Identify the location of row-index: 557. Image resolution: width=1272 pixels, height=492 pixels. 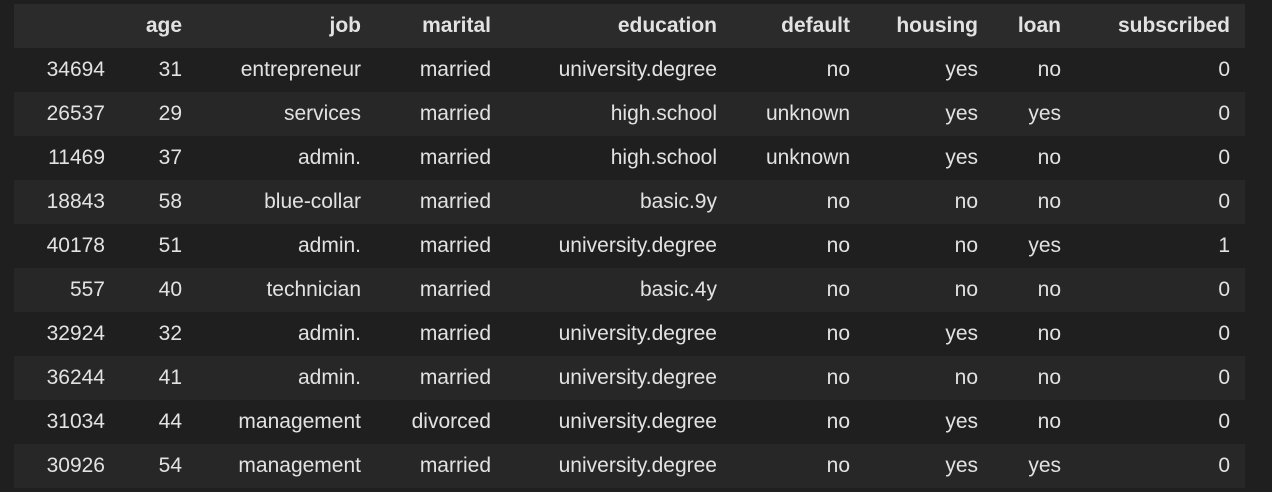
(87, 289).